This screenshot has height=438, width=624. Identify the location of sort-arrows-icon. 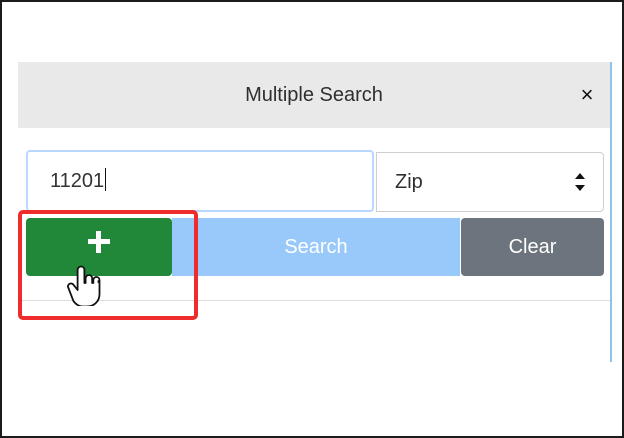
(580, 182).